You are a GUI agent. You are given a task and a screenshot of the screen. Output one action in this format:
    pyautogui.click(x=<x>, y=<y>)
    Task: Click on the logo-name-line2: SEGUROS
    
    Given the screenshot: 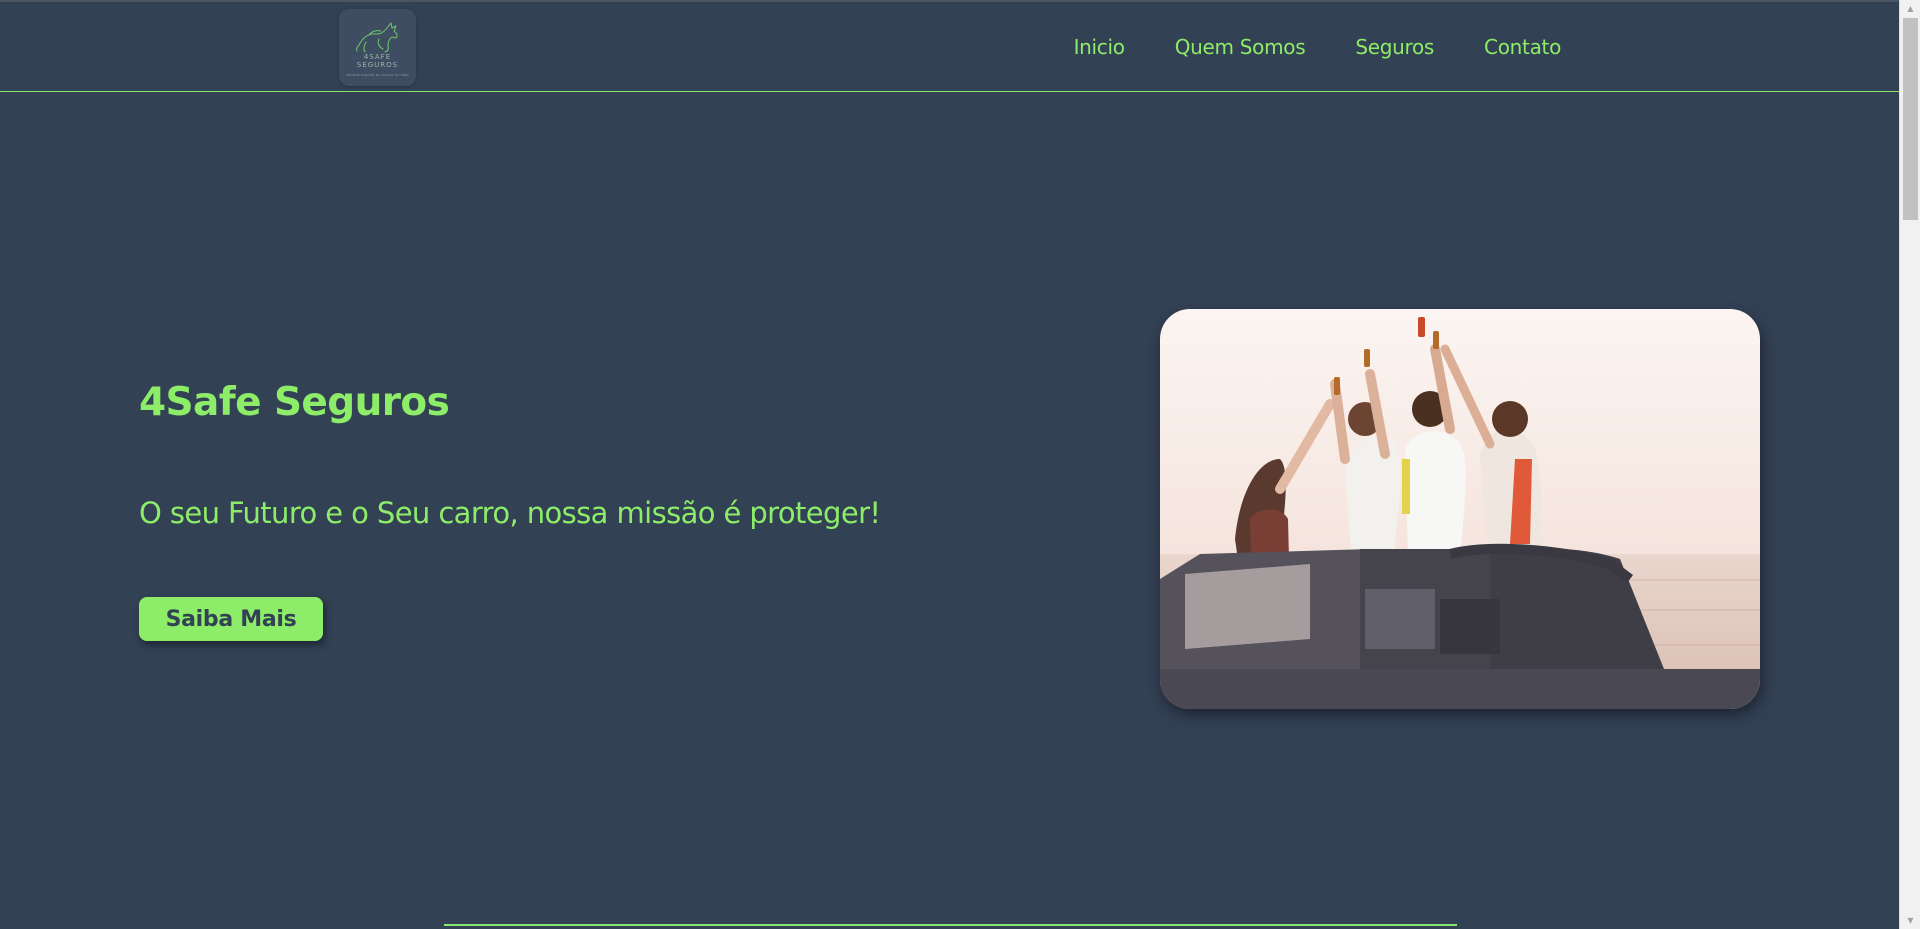 What is the action you would take?
    pyautogui.click(x=377, y=65)
    